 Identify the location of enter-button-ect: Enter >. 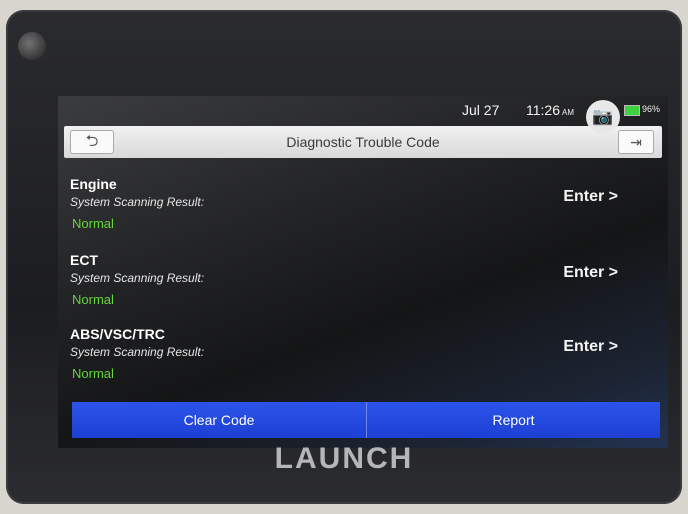
(590, 273).